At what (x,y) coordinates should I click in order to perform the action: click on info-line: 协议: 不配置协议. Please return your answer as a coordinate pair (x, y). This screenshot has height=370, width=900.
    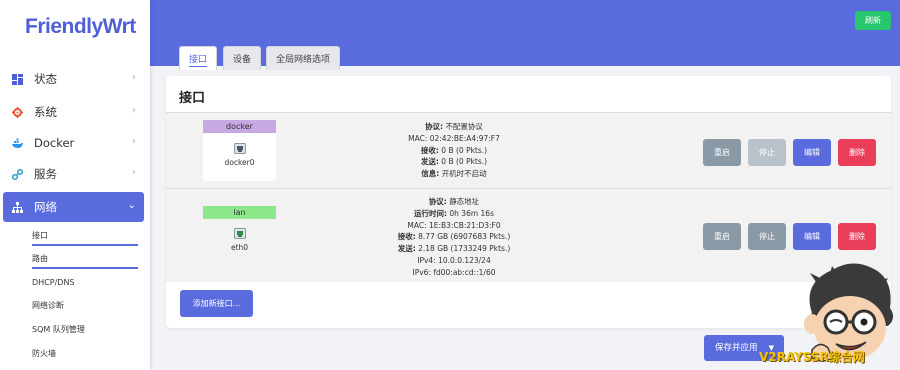
    Looking at the image, I should click on (454, 126).